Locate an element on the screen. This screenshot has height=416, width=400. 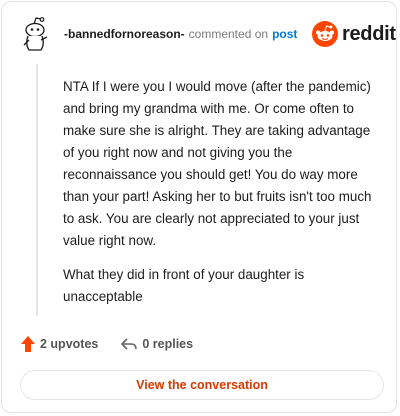
upvotes-count: 2 upvotes is located at coordinates (69, 344).